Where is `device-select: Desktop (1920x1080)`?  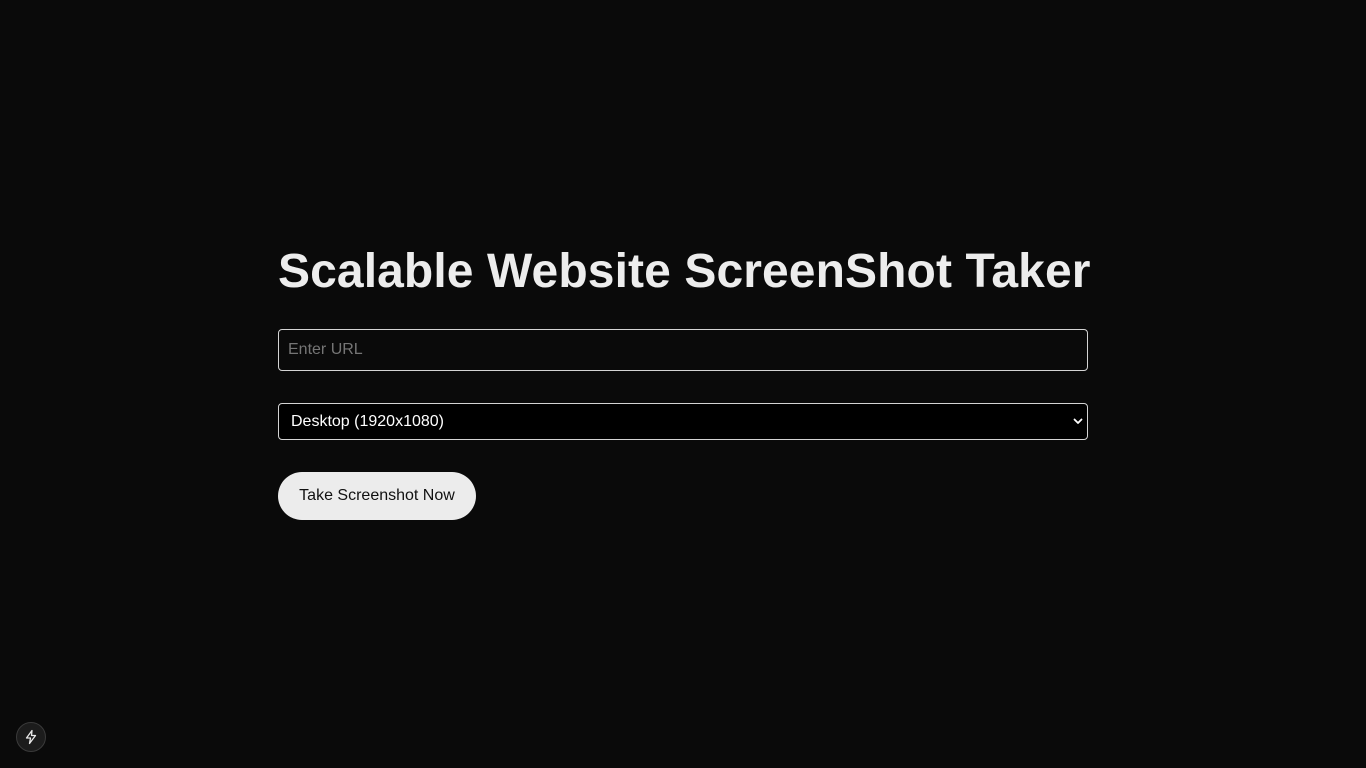
device-select: Desktop (1920x1080) is located at coordinates (683, 421).